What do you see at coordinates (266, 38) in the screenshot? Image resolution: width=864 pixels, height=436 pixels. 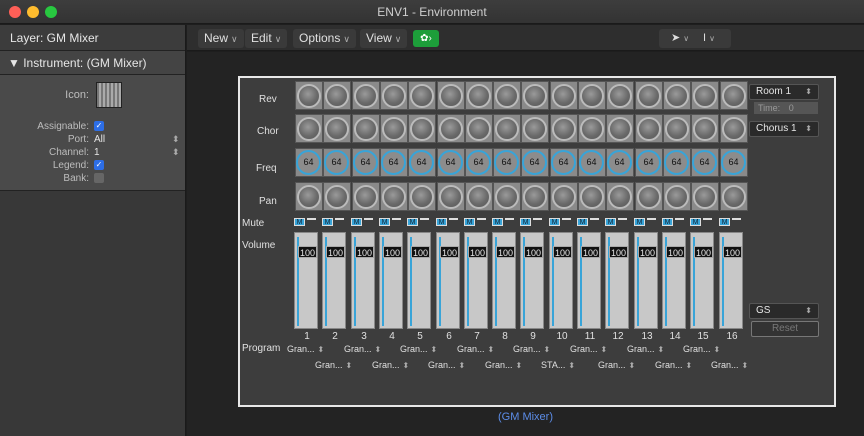 I see `edit-menu: Edit ∨` at bounding box center [266, 38].